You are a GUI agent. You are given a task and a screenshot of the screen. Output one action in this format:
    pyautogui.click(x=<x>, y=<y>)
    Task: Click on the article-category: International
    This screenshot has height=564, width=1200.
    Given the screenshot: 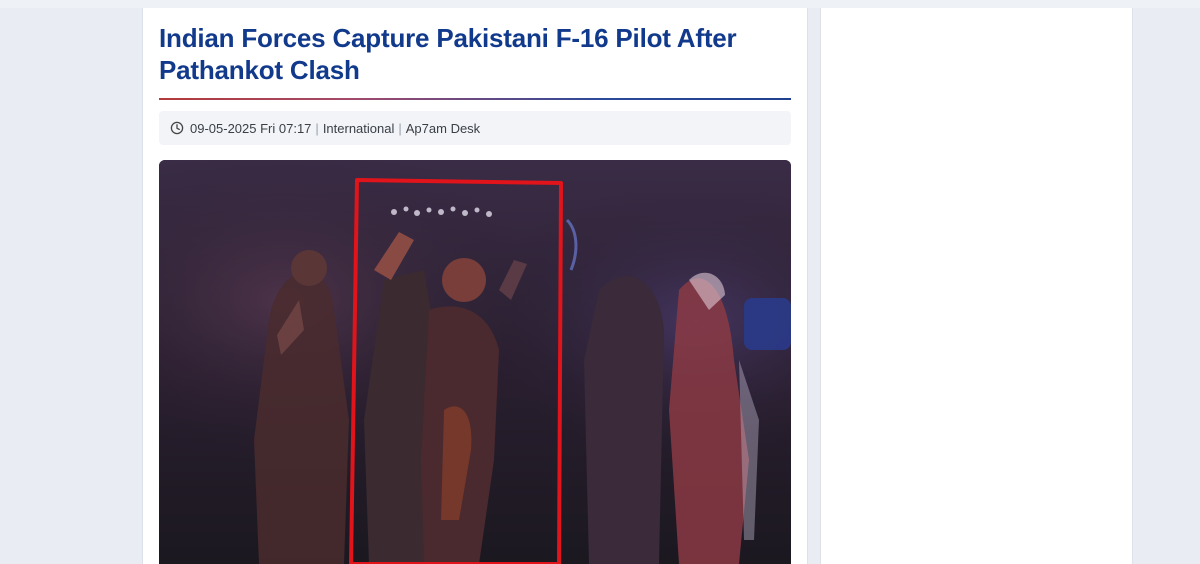 What is the action you would take?
    pyautogui.click(x=359, y=128)
    